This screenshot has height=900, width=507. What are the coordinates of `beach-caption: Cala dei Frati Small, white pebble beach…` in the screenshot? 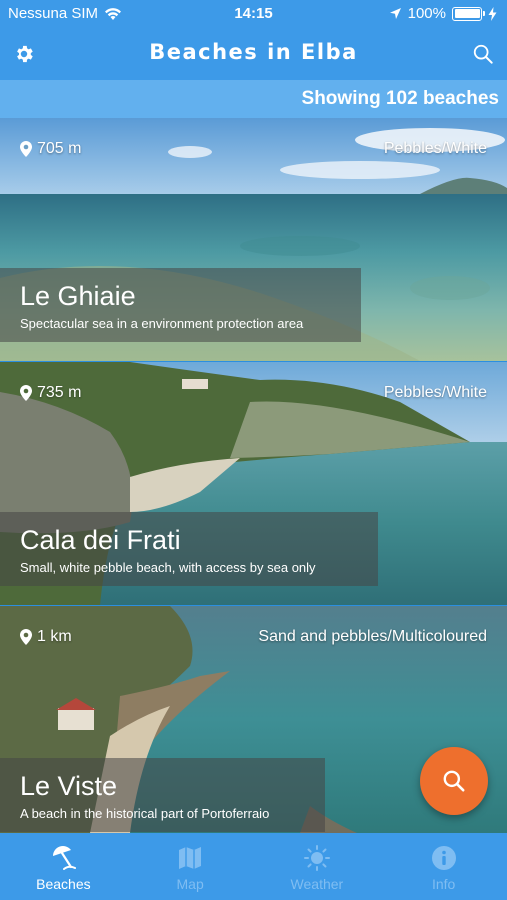 It's located at (189, 549).